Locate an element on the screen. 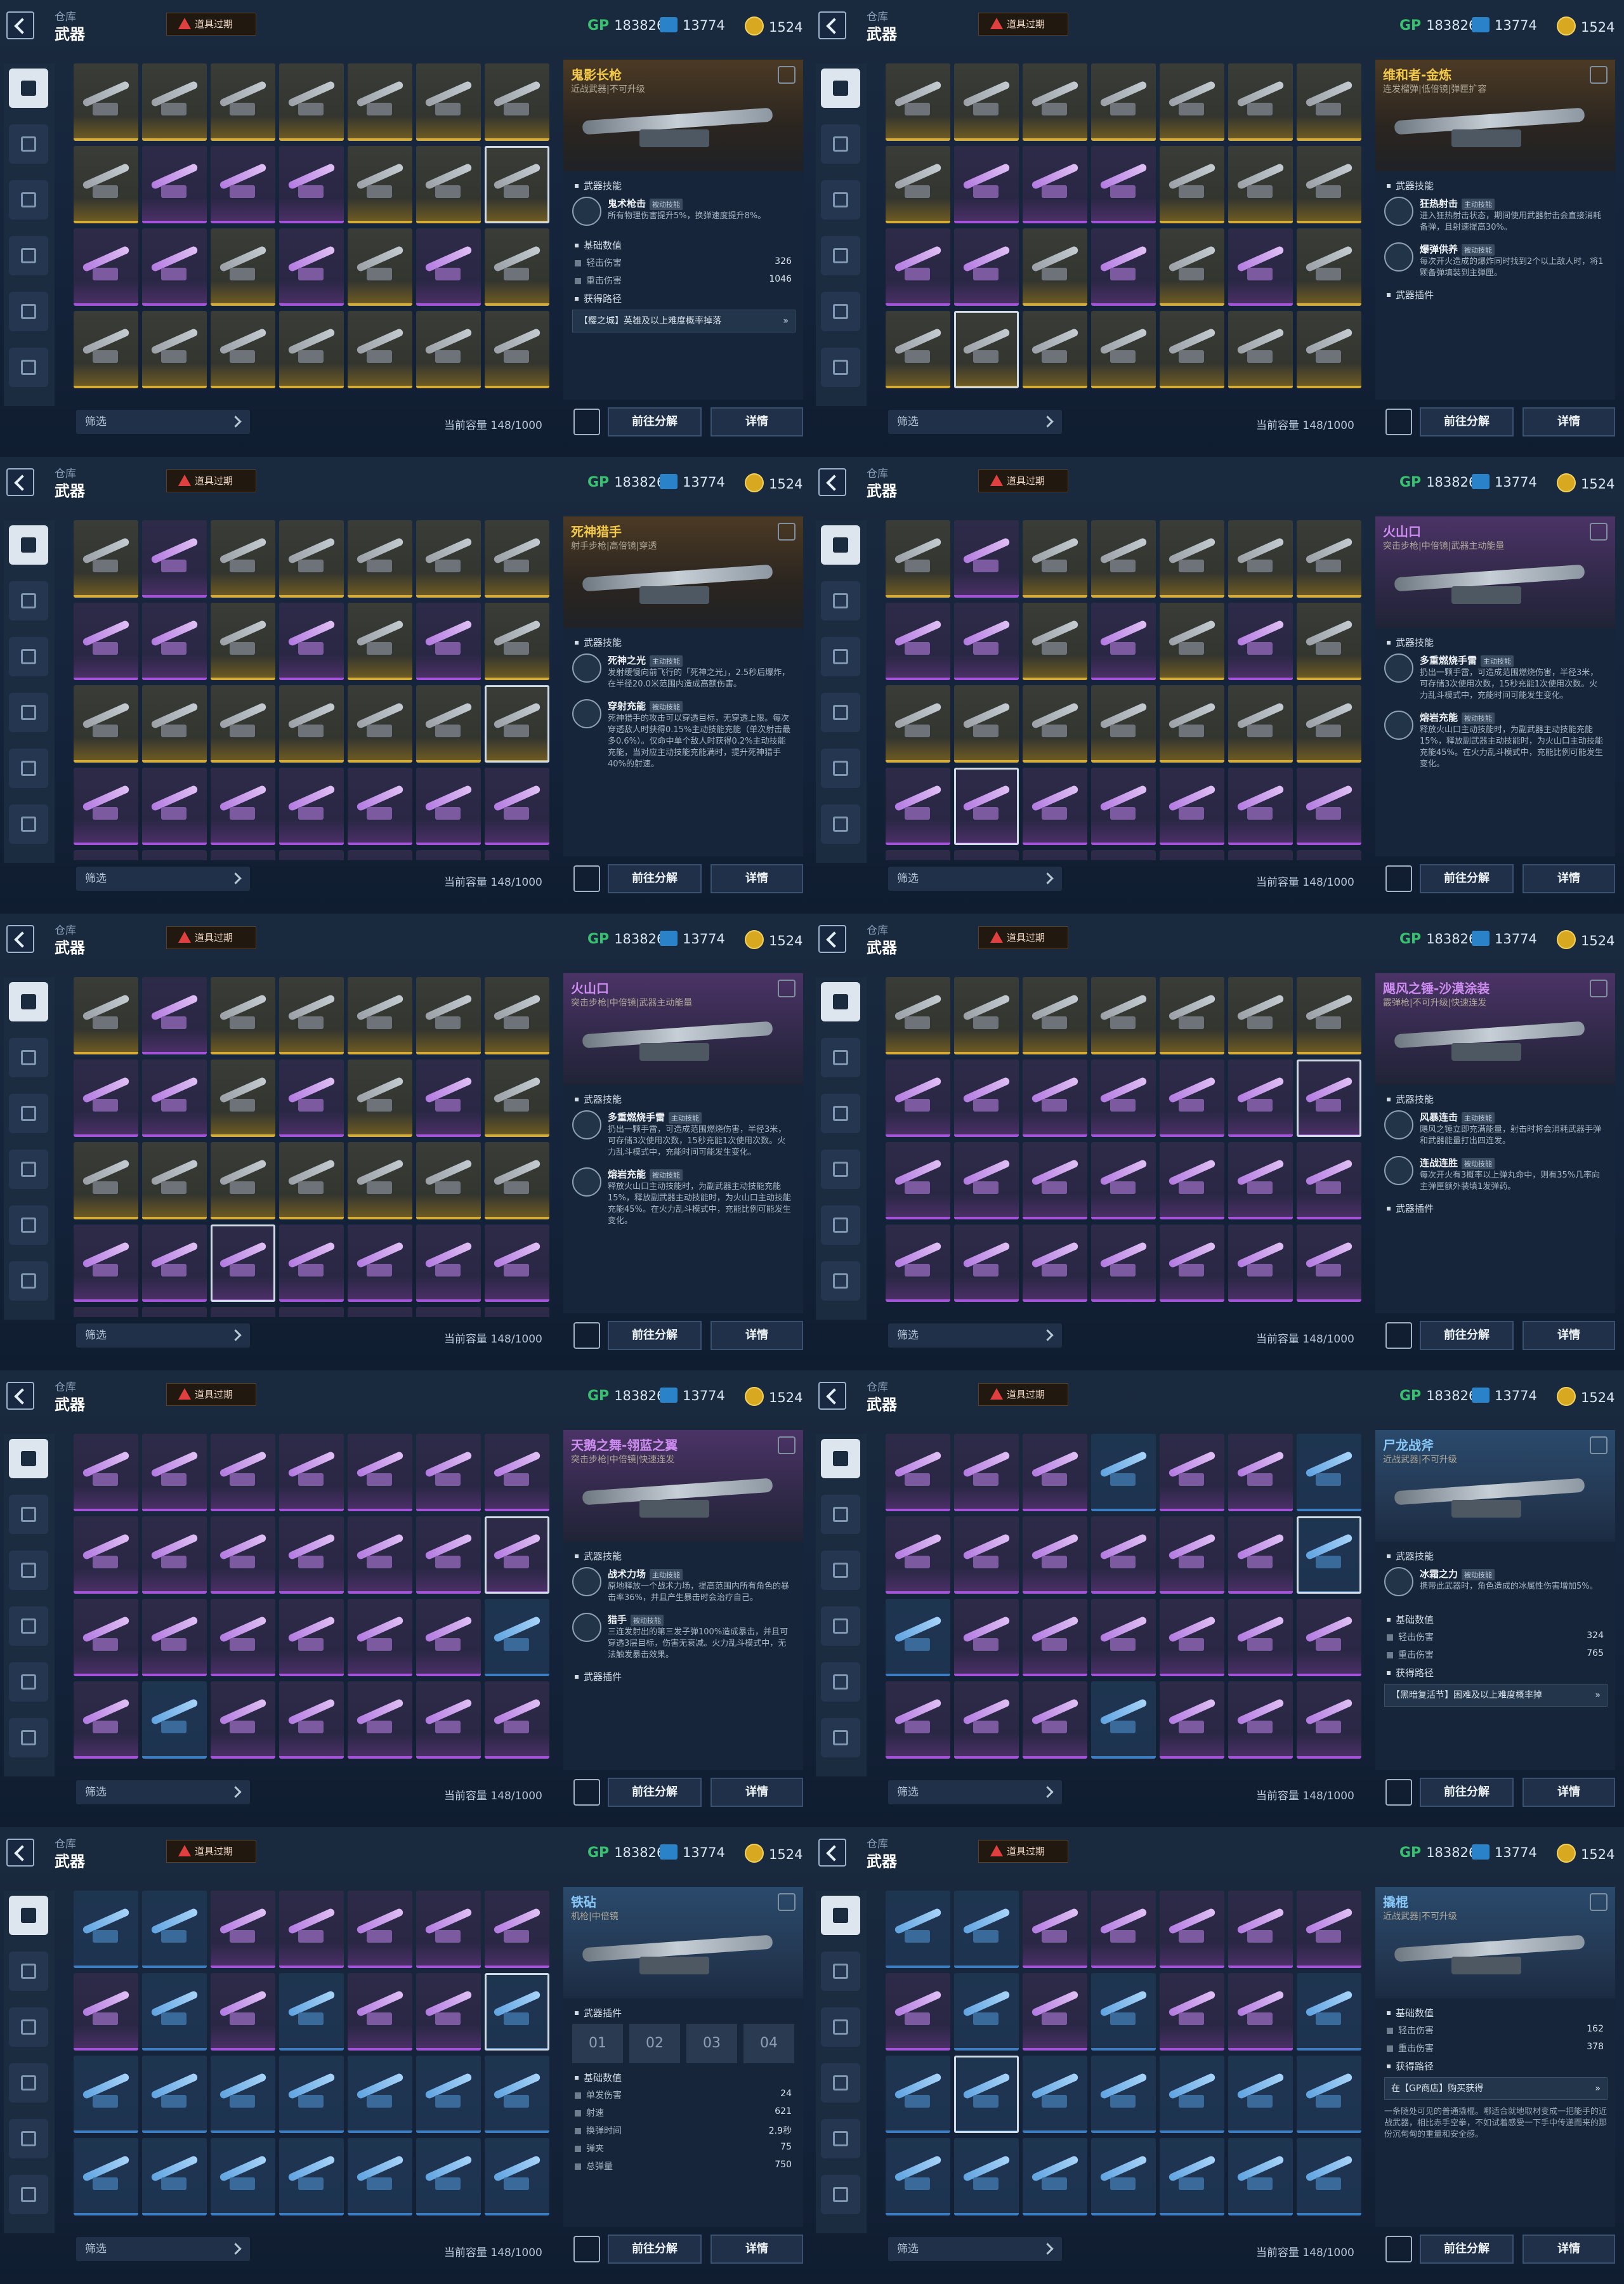 The image size is (1624, 2284). plugin-slot: 02 is located at coordinates (654, 2043).